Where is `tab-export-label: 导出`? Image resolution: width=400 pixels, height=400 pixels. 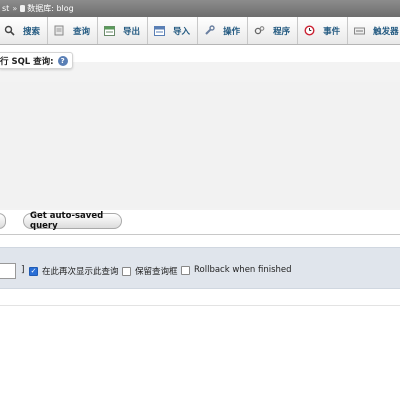 tab-export-label: 导出 is located at coordinates (132, 31).